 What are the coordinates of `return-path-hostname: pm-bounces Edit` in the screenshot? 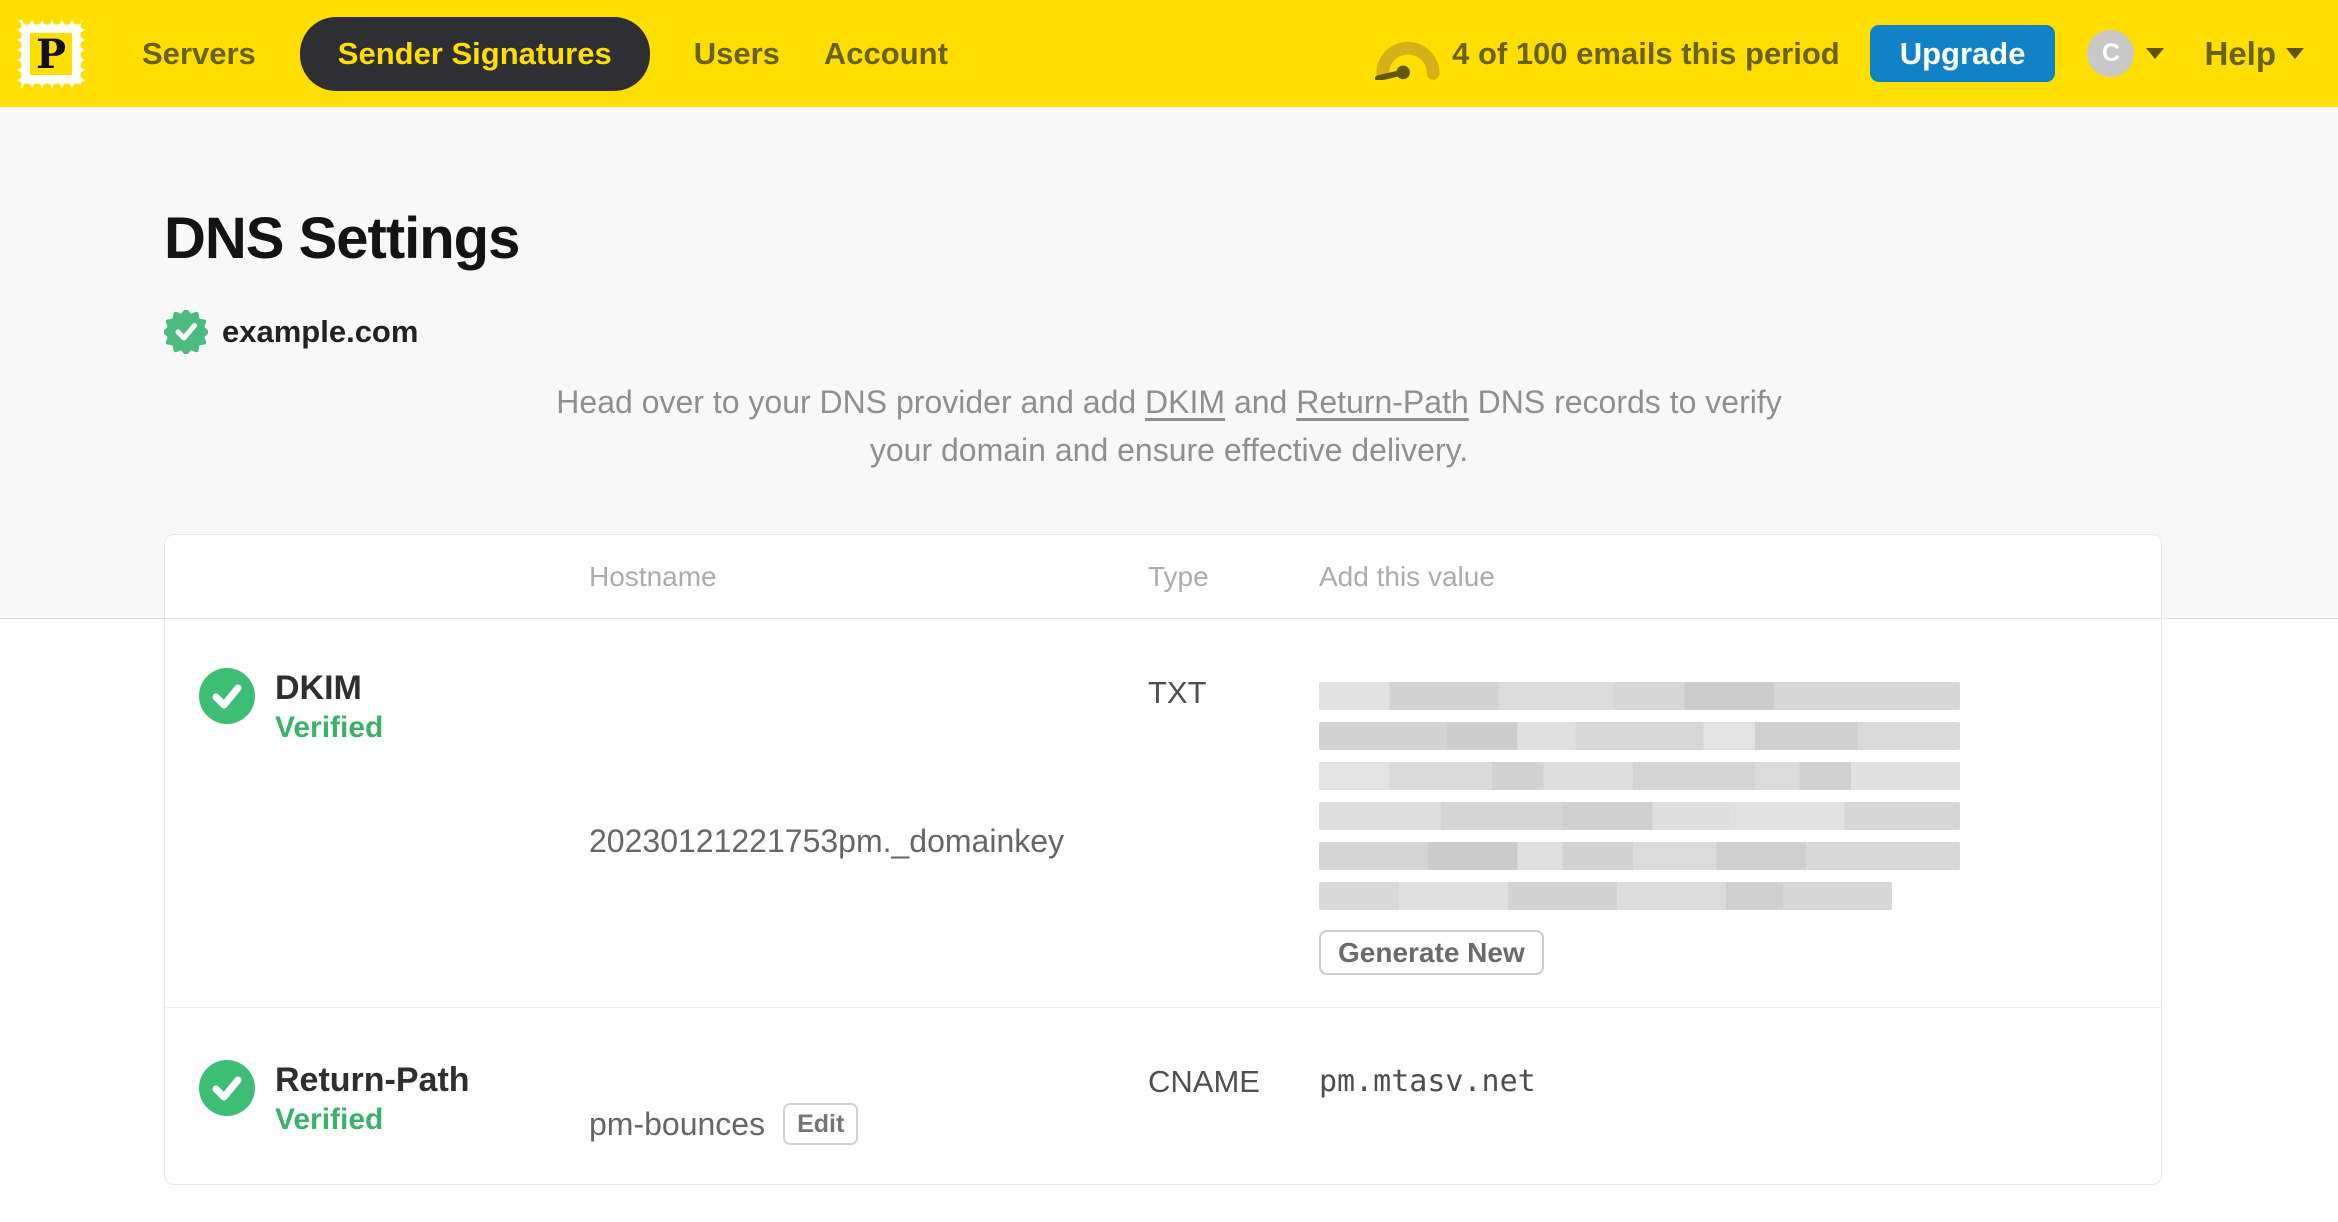 It's located at (868, 1096).